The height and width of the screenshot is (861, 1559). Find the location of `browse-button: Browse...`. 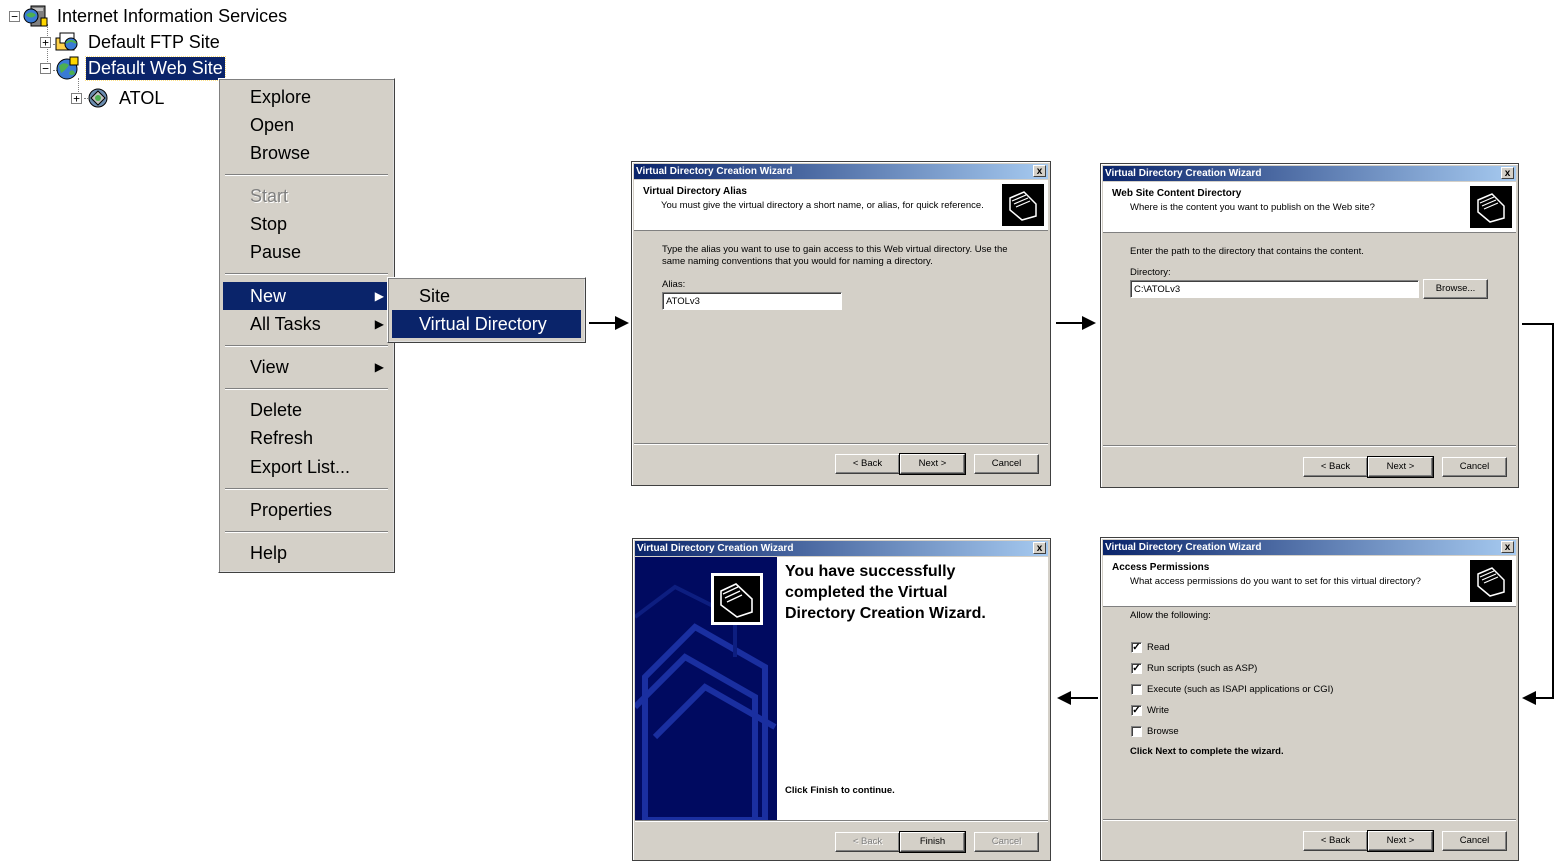

browse-button: Browse... is located at coordinates (1455, 289).